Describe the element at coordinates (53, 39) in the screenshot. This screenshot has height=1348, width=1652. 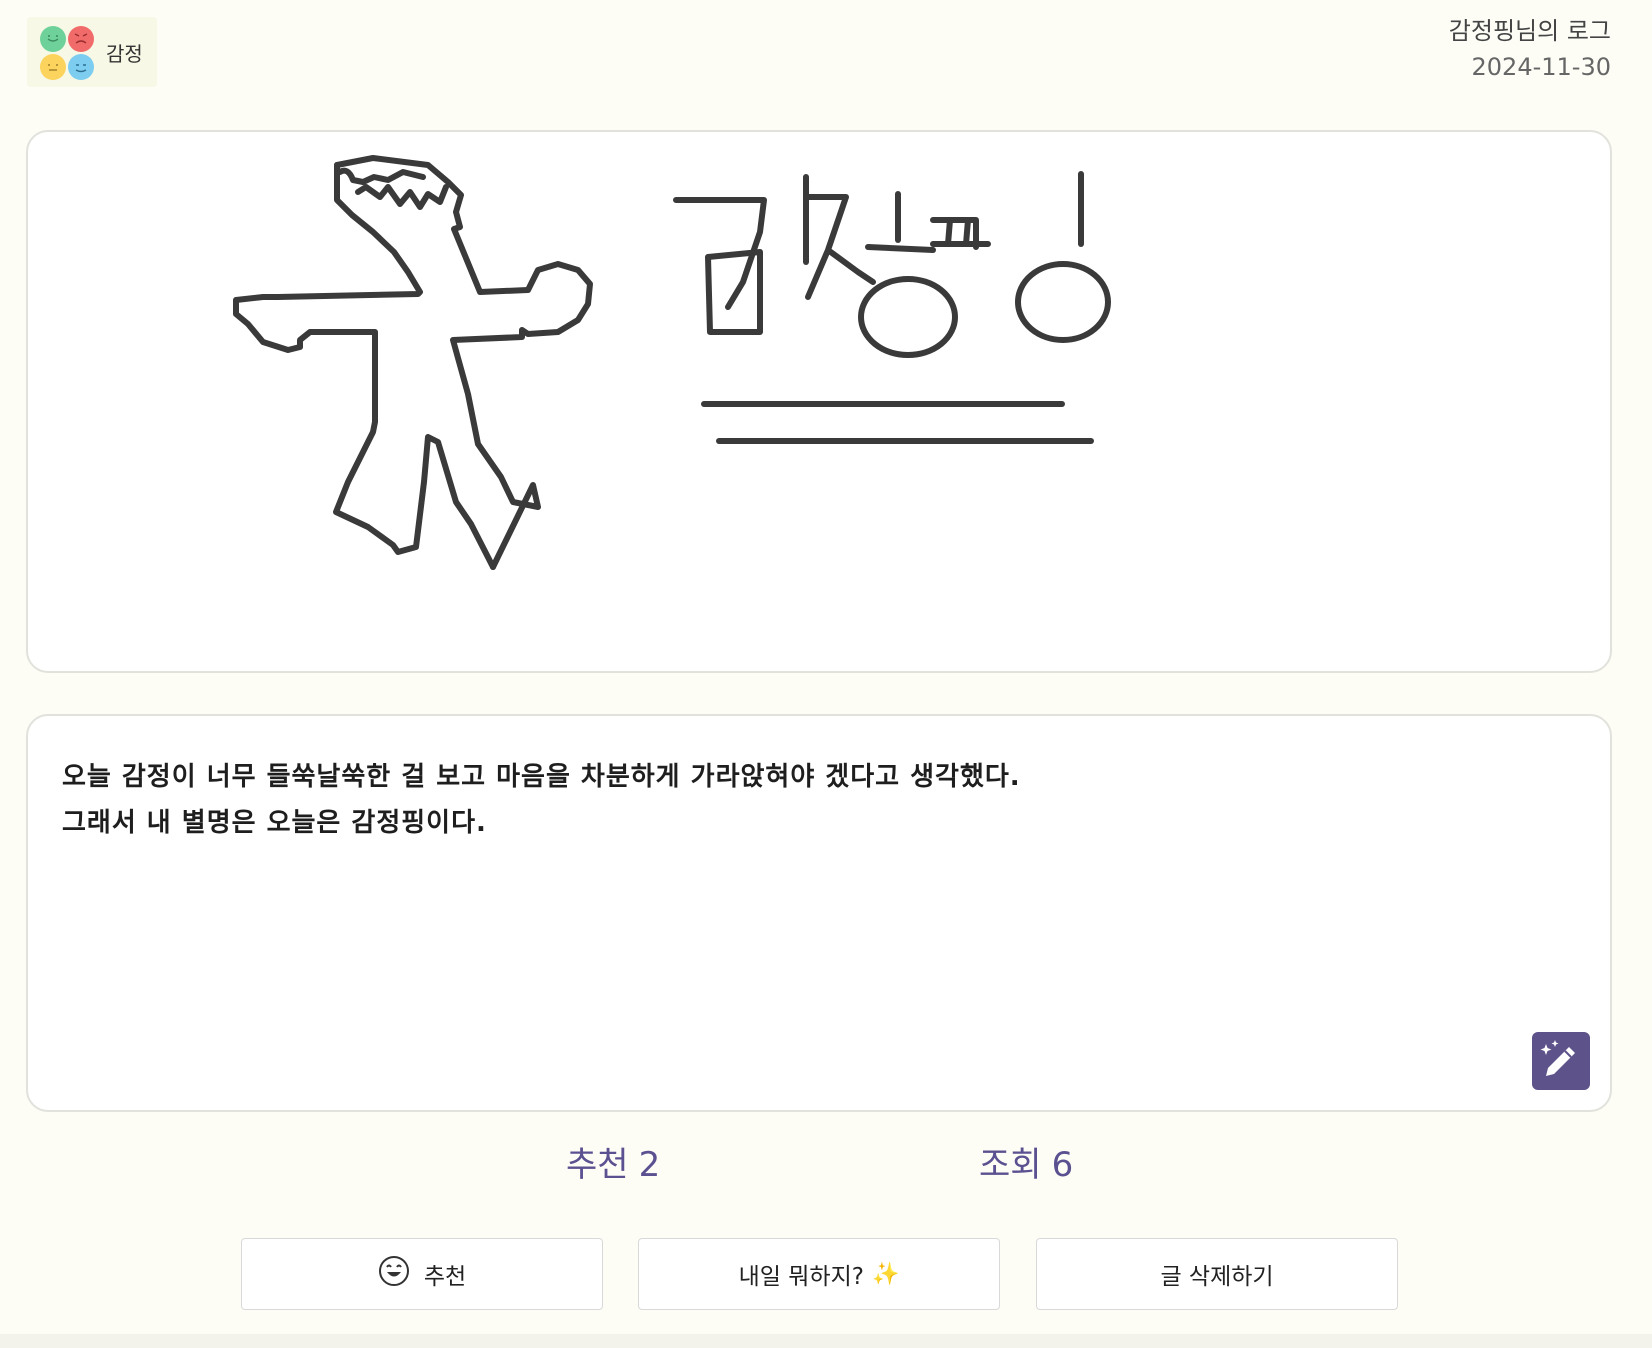
I see `happy-face-icon` at that location.